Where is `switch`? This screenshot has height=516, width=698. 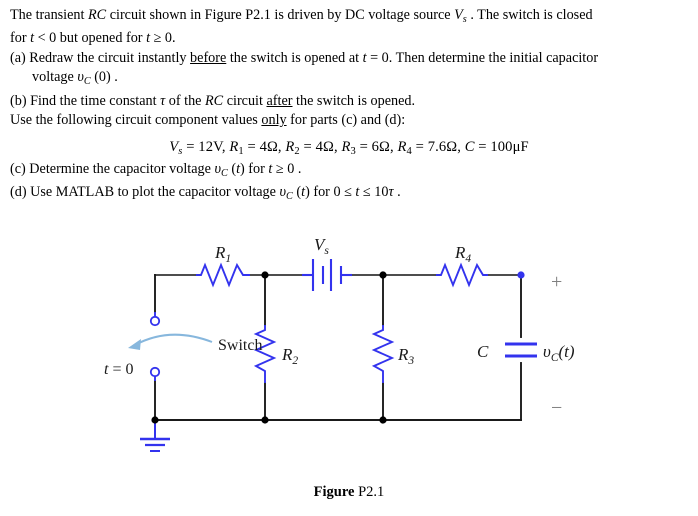 switch is located at coordinates (155, 346).